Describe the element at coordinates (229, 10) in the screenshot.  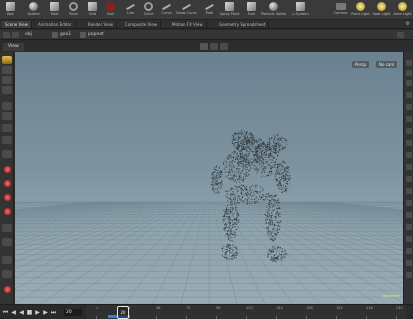
I see `shelf-tool-spray-paint: Spray Paint` at that location.